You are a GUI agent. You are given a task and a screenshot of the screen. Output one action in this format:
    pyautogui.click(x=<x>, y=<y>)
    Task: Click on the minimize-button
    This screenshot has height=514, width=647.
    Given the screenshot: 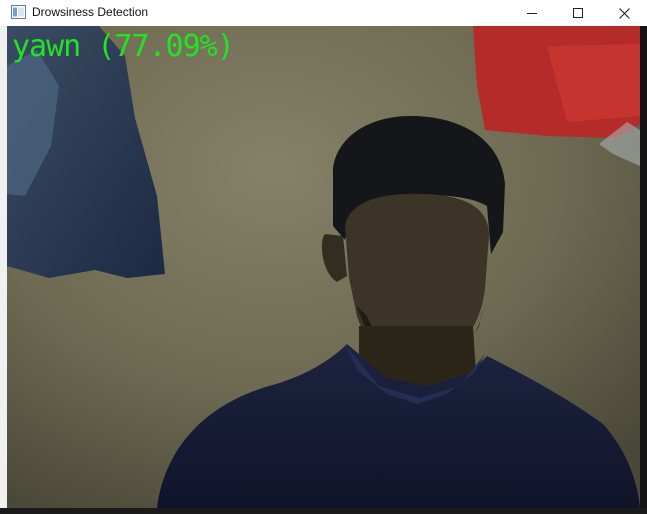 What is the action you would take?
    pyautogui.click(x=532, y=13)
    